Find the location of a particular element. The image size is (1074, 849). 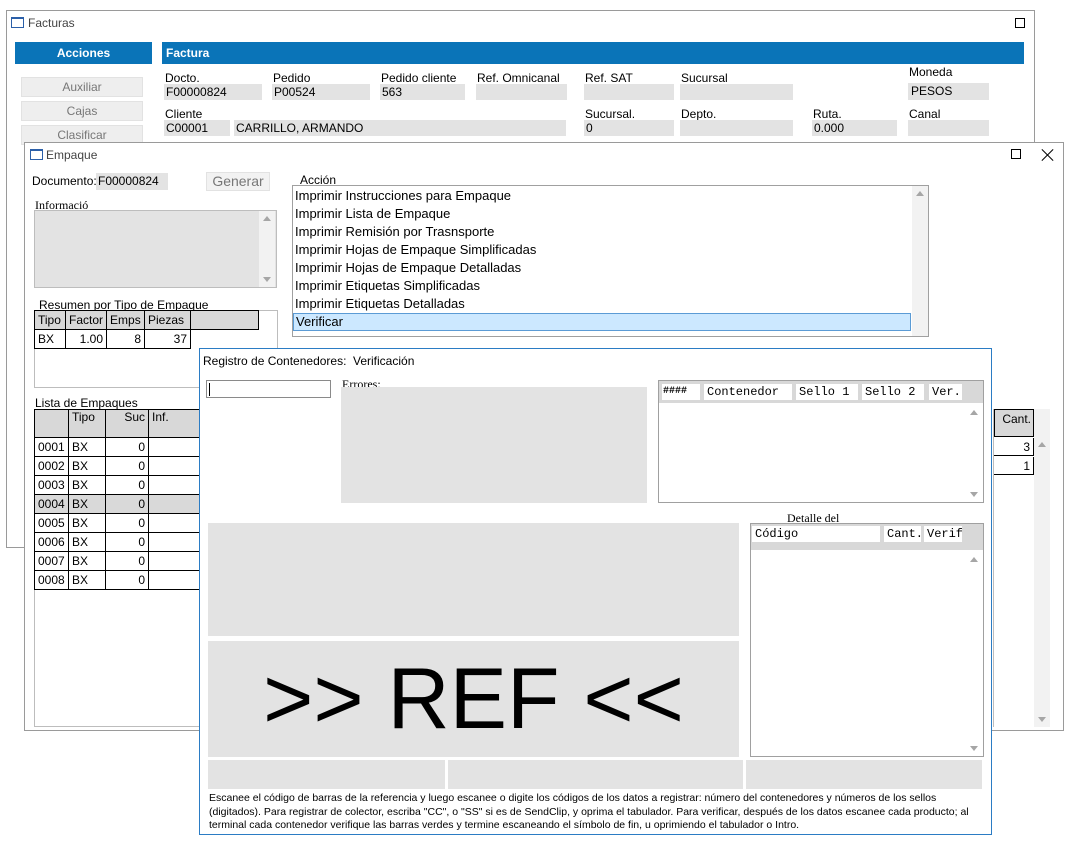

lista-cell: 0001 is located at coordinates (51, 447).